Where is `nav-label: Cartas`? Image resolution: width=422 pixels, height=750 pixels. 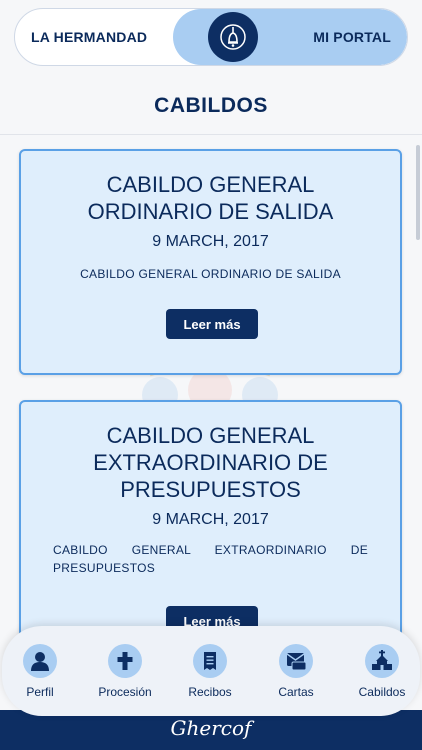 nav-label: Cartas is located at coordinates (296, 692).